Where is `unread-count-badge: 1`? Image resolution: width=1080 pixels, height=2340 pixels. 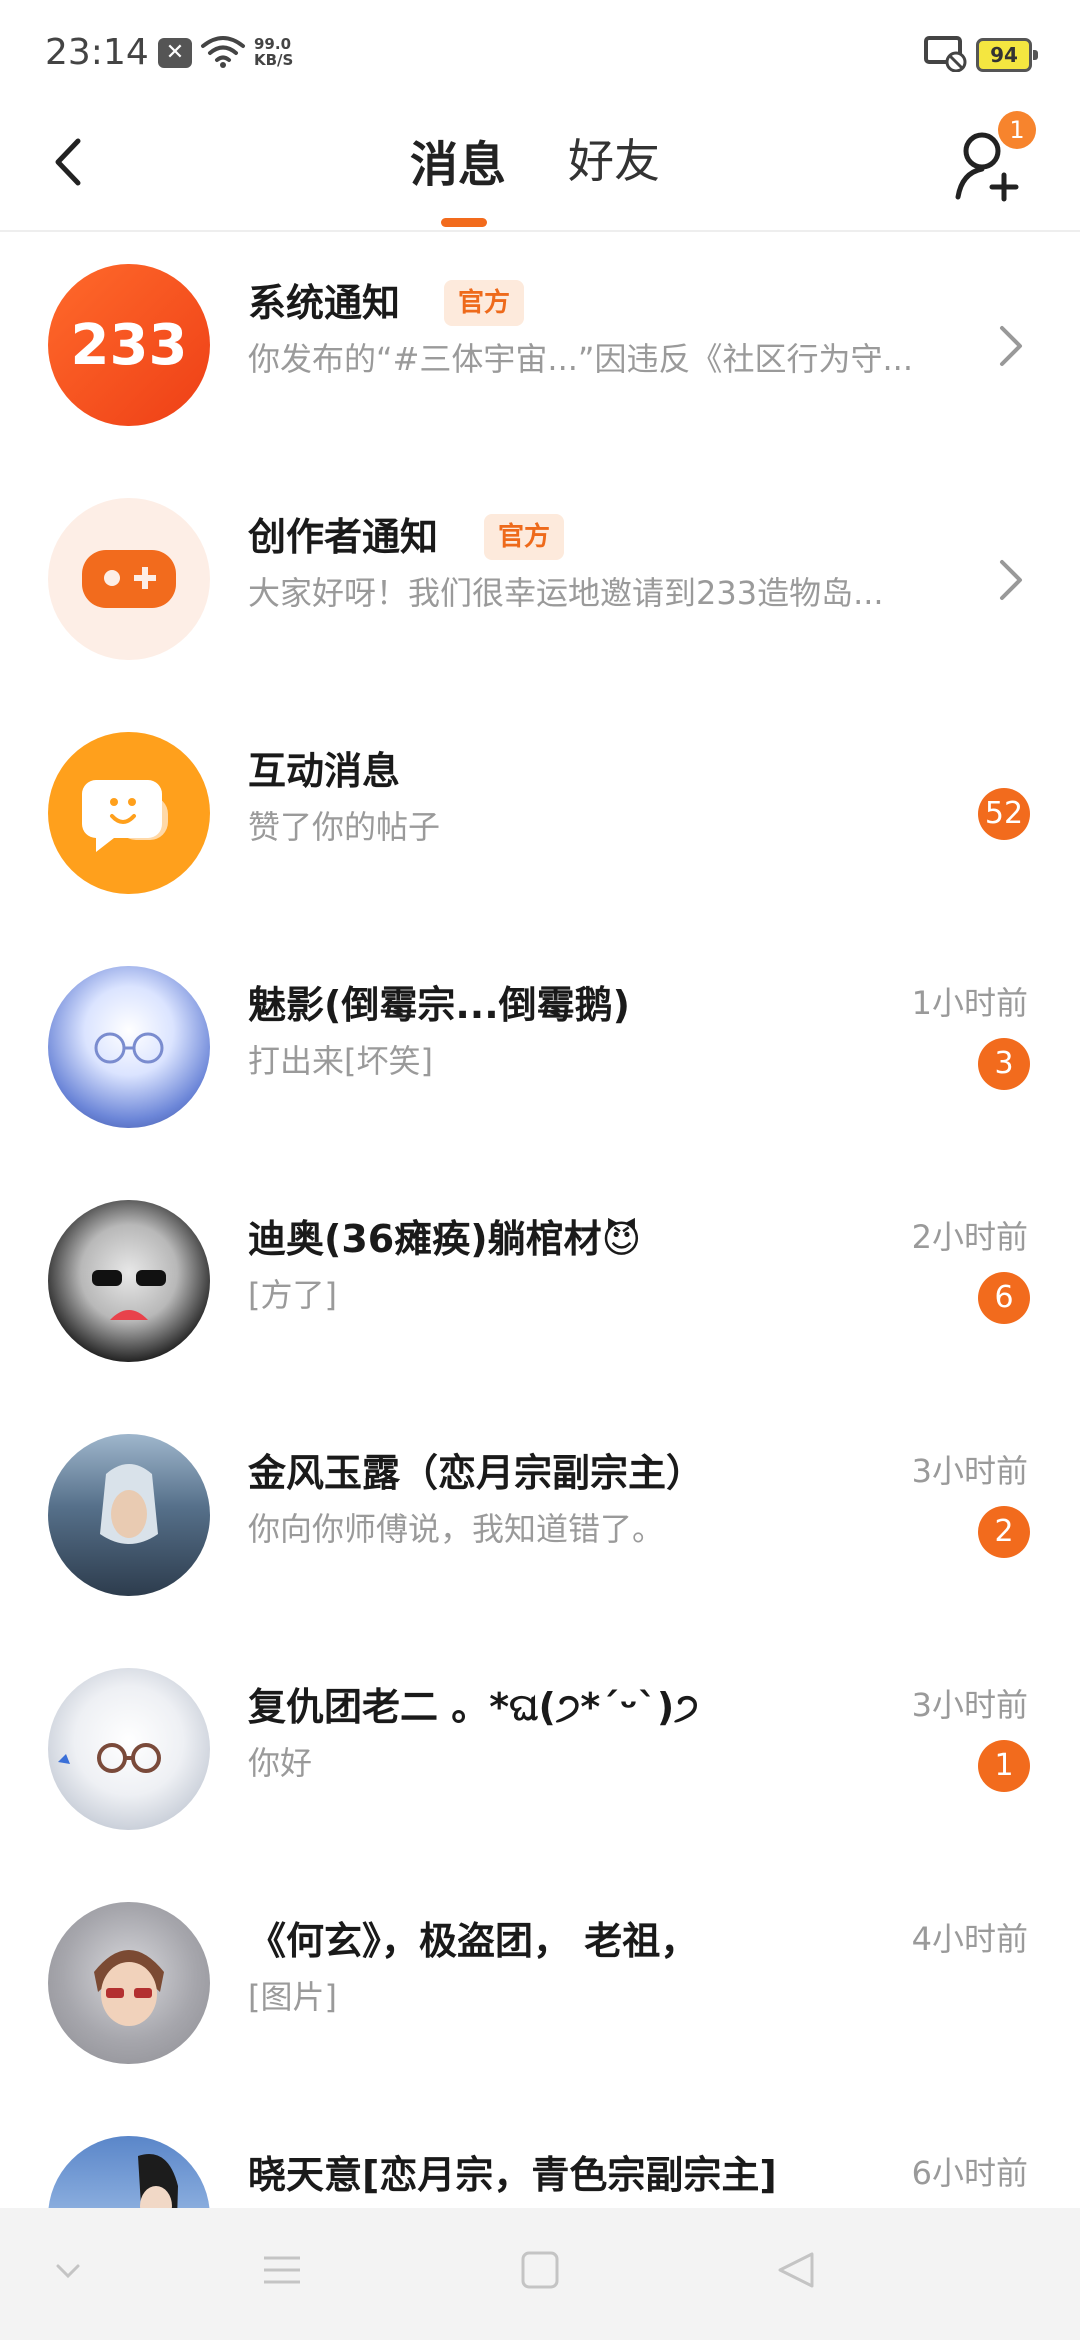
unread-count-badge: 1 is located at coordinates (1004, 1766).